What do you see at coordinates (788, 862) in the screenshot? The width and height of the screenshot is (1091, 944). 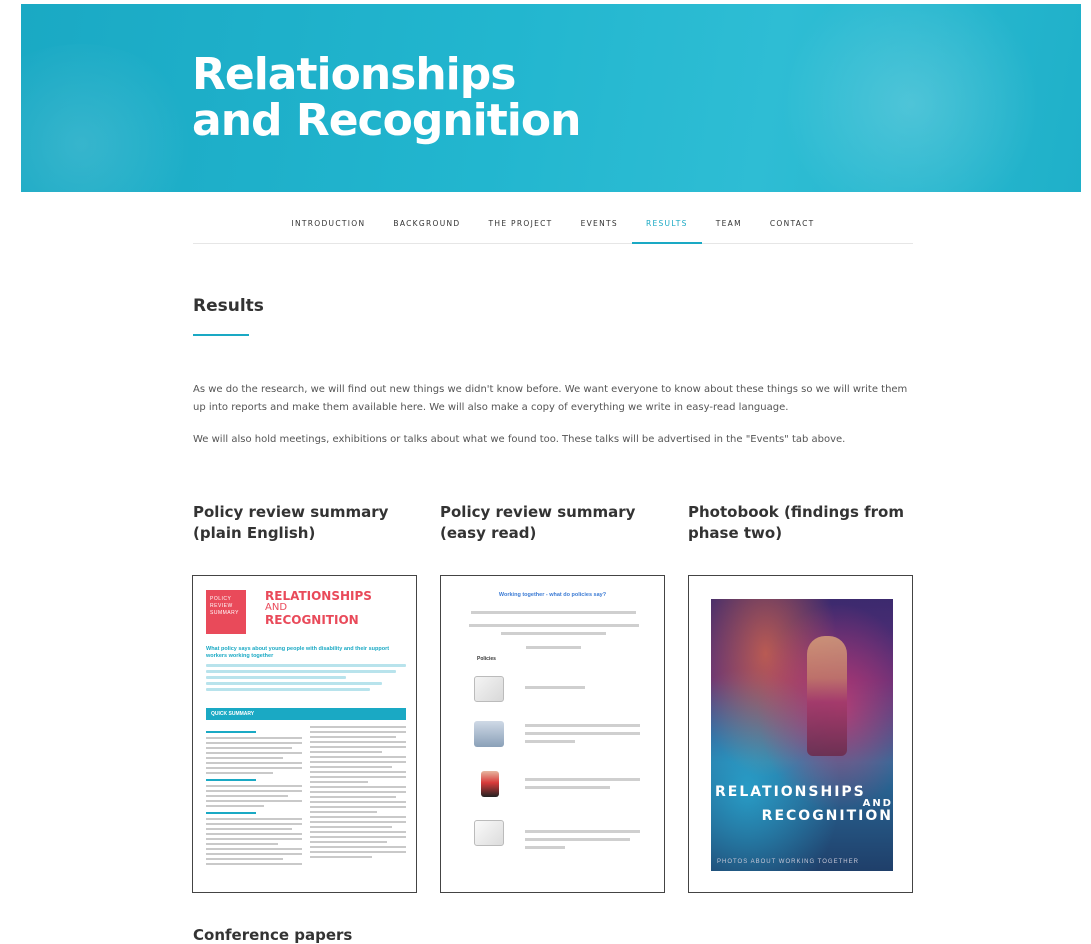 I see `cover-subtitle: PHOTOS ABOUT WORKING TOGETHER` at bounding box center [788, 862].